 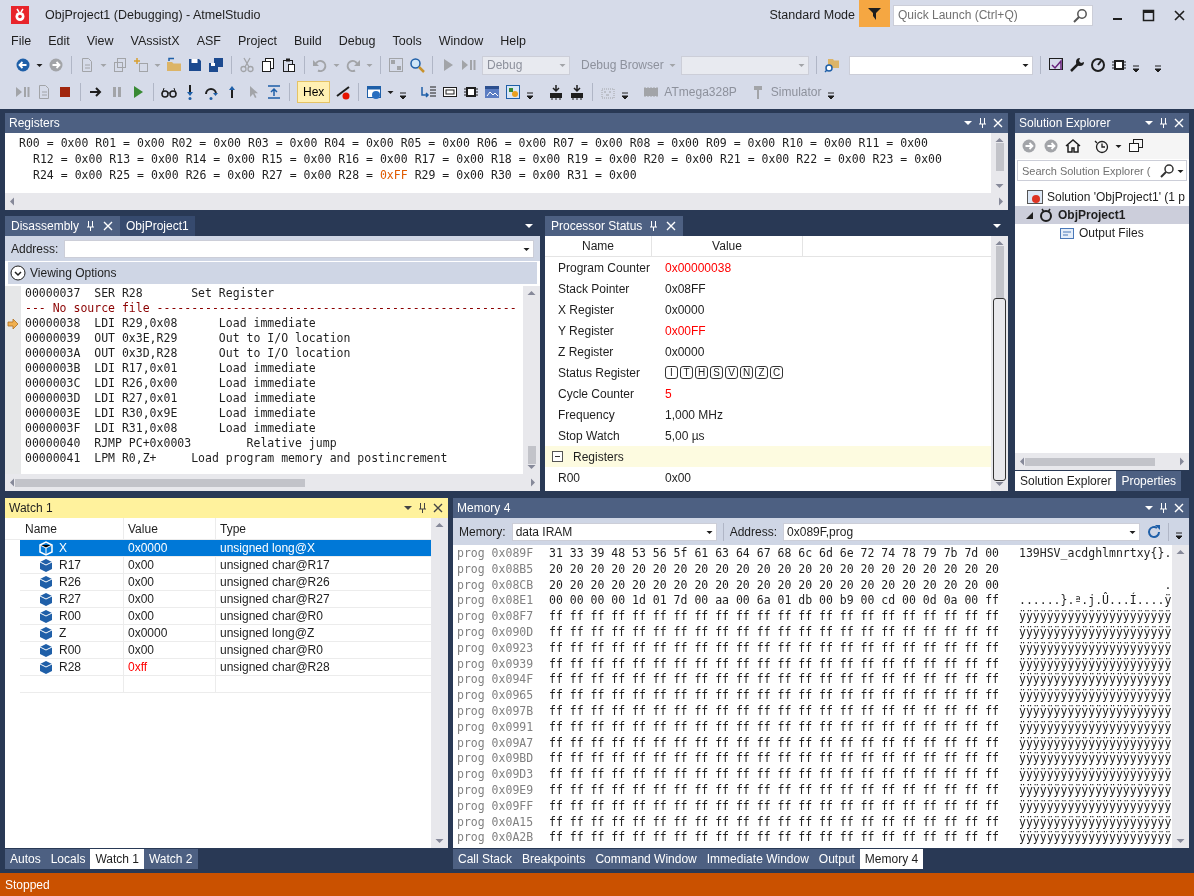 What do you see at coordinates (21, 40) in the screenshot?
I see `menu-item: File` at bounding box center [21, 40].